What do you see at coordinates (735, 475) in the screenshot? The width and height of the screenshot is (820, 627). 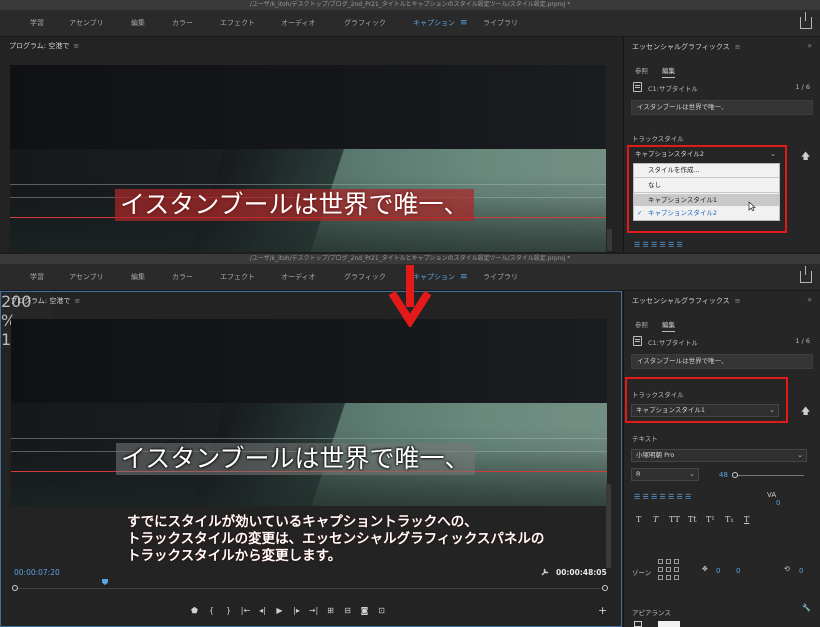 I see `font-size-slider-handle` at bounding box center [735, 475].